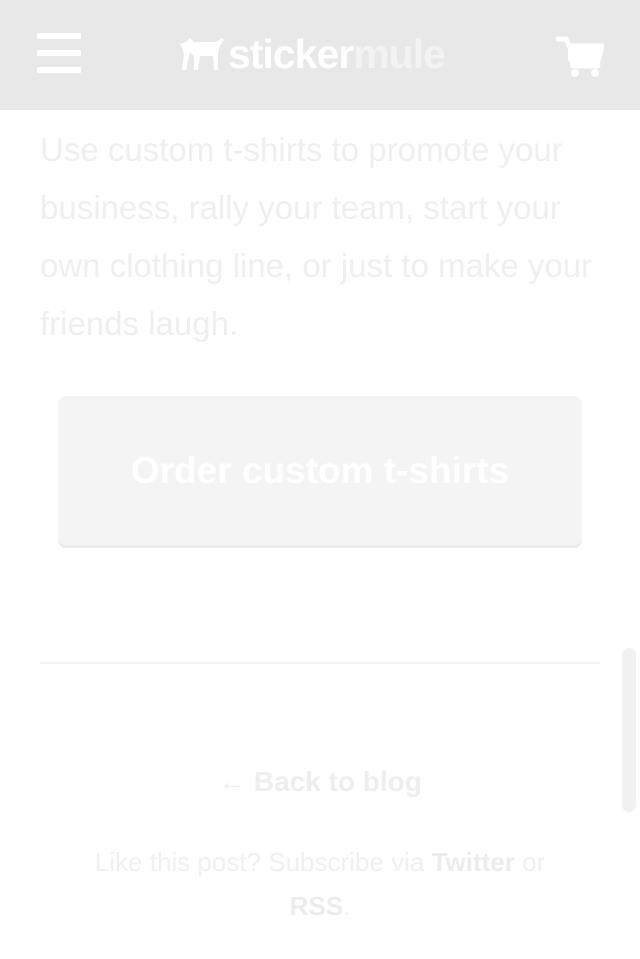 This screenshot has height=959, width=640. Describe the element at coordinates (473, 862) in the screenshot. I see `twitter-link: Twitter` at that location.